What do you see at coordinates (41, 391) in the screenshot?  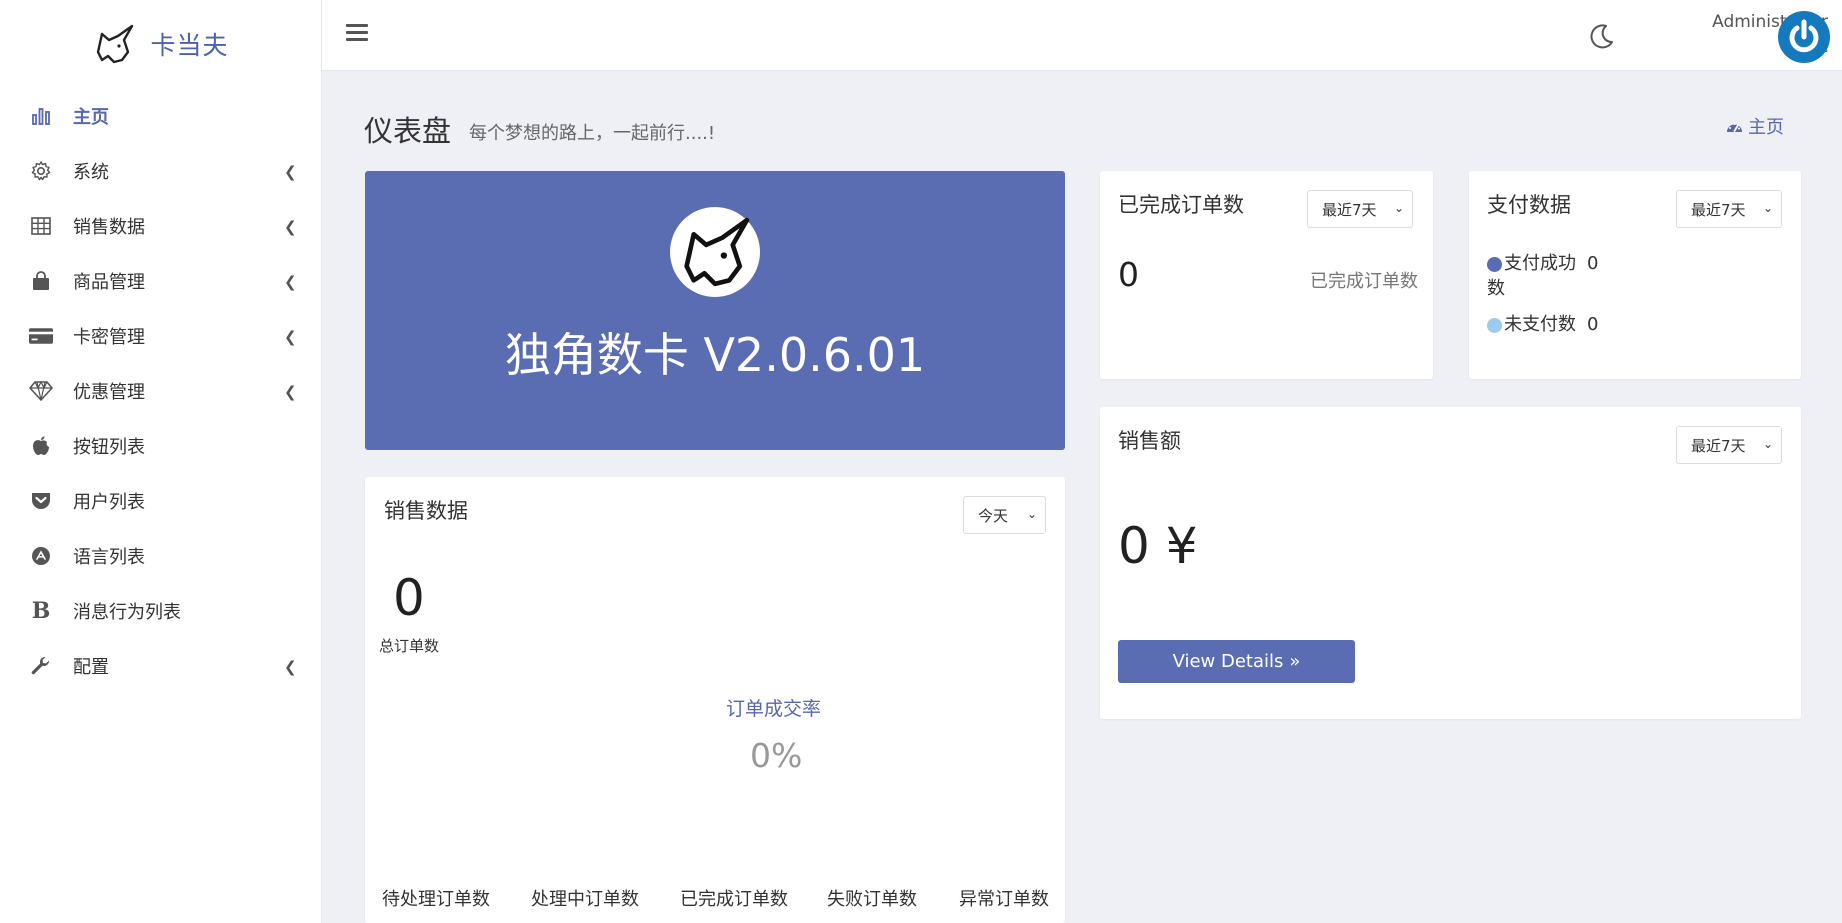 I see `diamond-icon` at bounding box center [41, 391].